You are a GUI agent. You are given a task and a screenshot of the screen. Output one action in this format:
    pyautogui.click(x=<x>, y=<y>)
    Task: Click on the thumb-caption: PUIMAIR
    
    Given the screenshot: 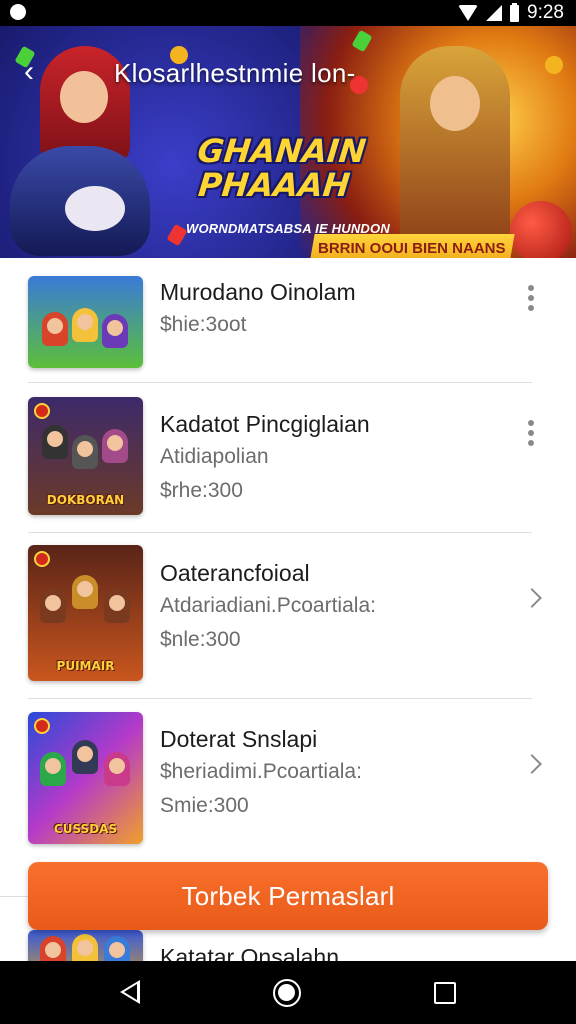 What is the action you would take?
    pyautogui.click(x=85, y=666)
    